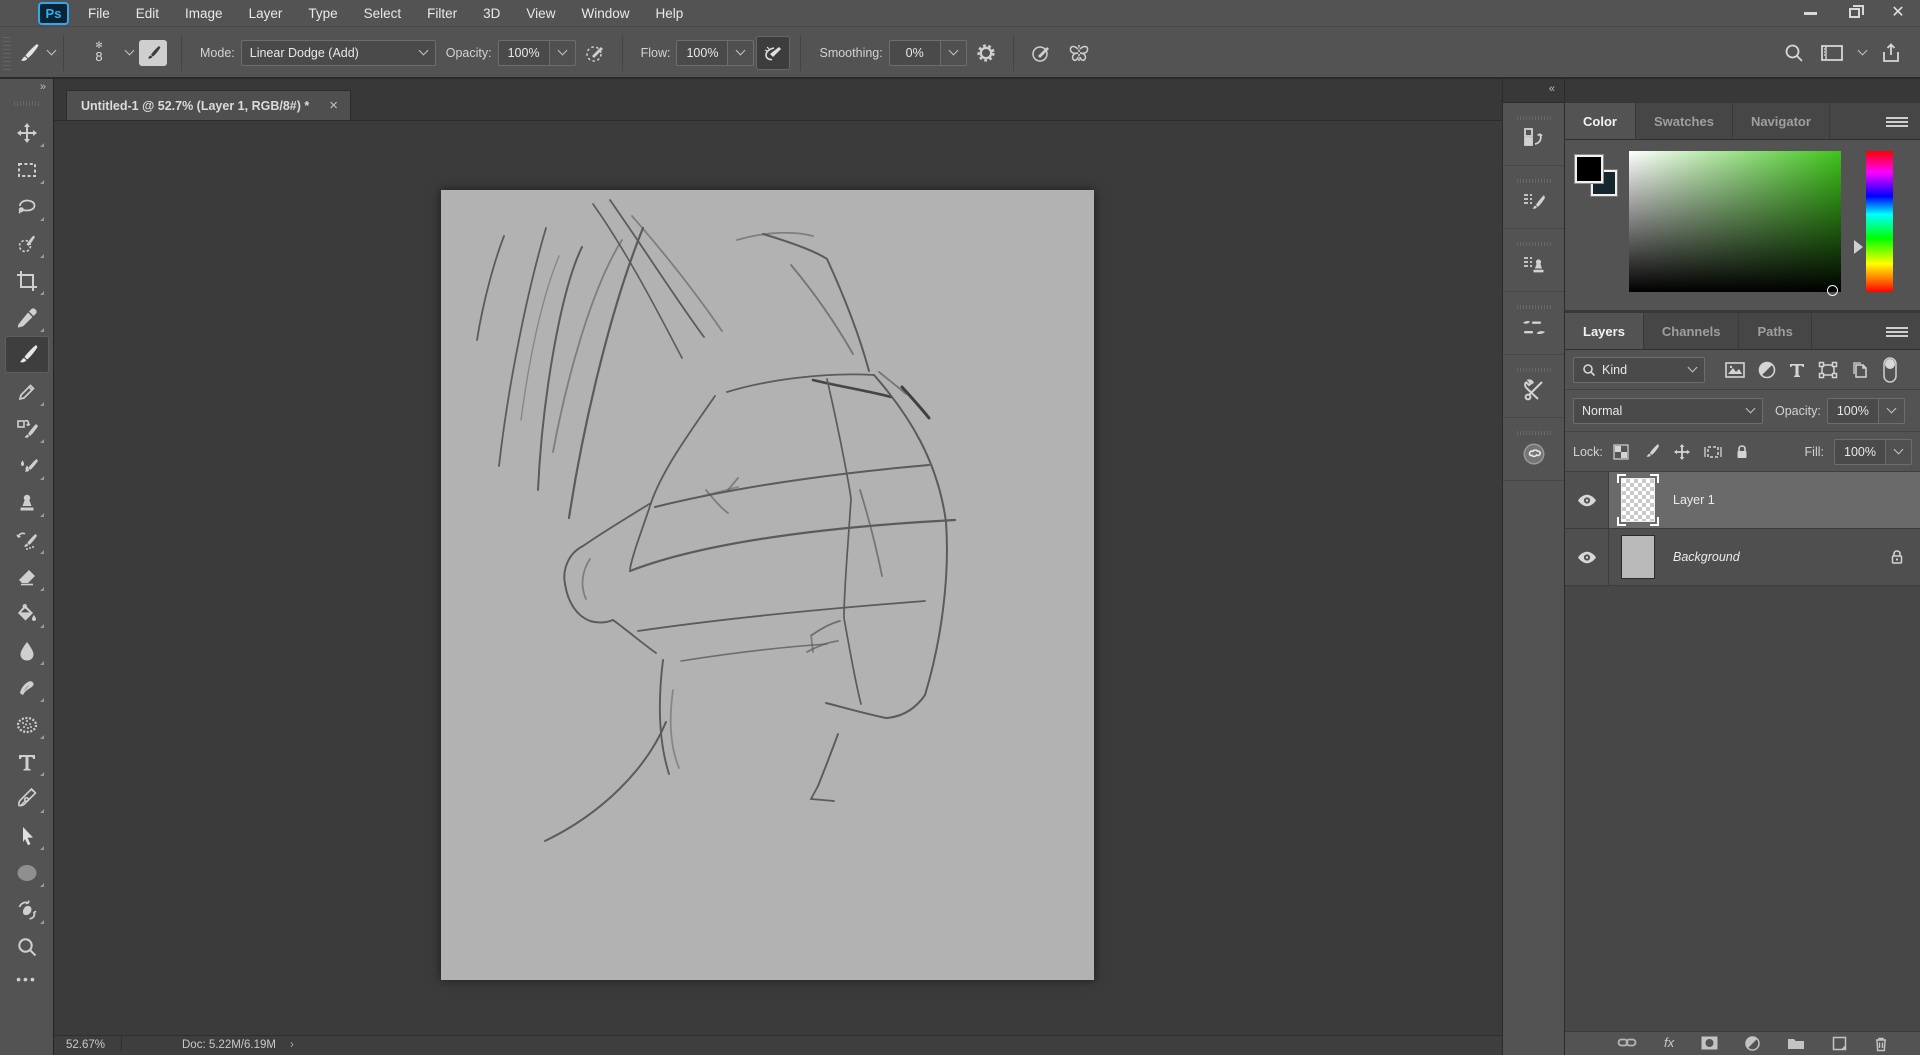  I want to click on size-pressure-button, so click(1041, 53).